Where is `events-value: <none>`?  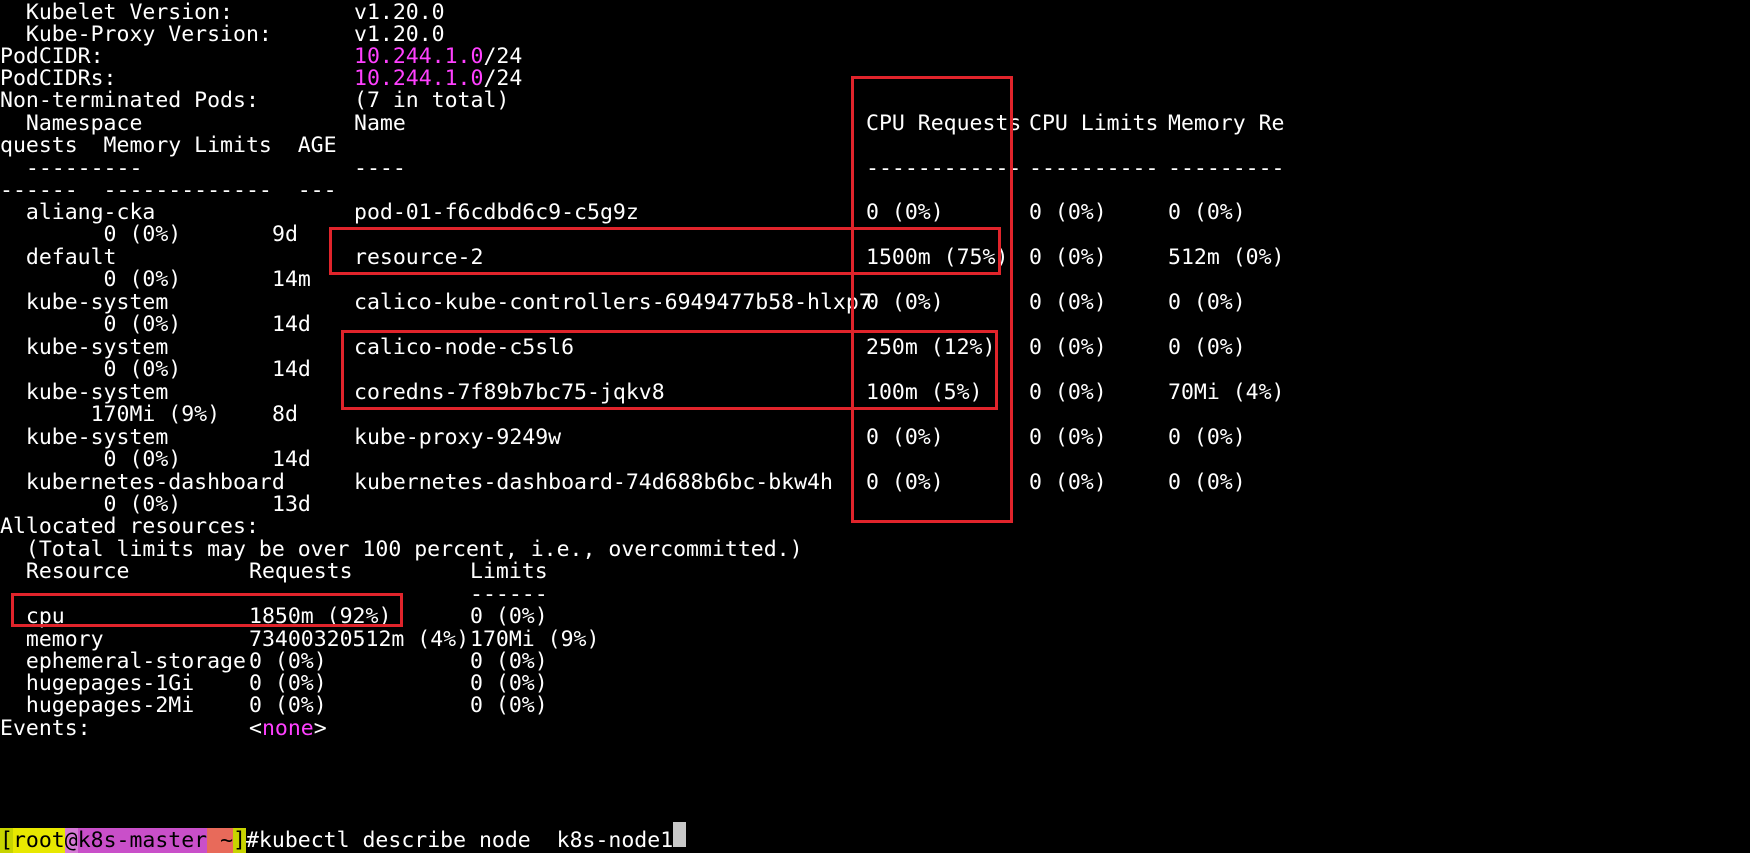
events-value: <none> is located at coordinates (288, 728).